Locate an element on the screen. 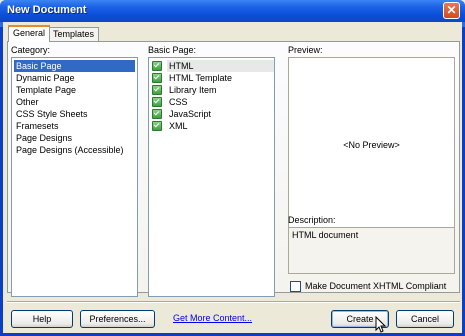 This screenshot has width=465, height=336. close-button: ✕ is located at coordinates (451, 10).